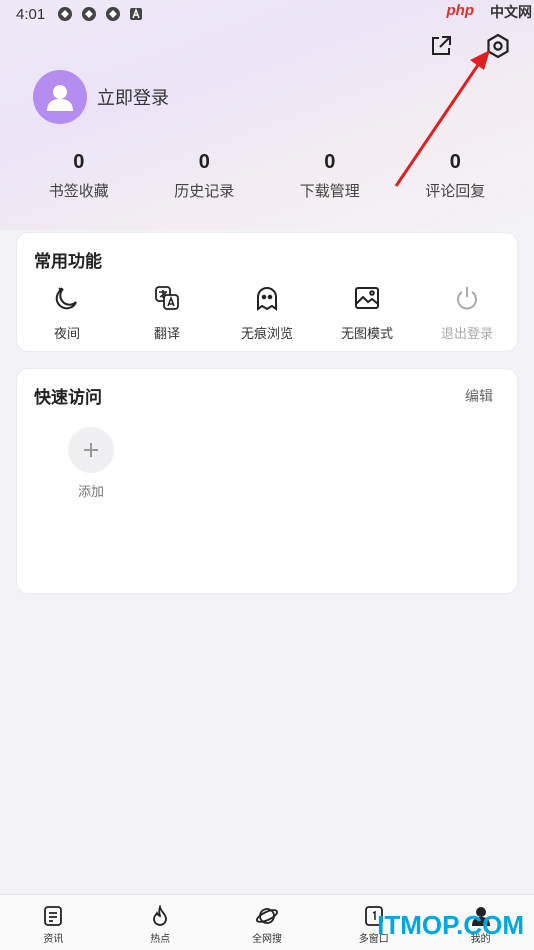 The height and width of the screenshot is (950, 534). What do you see at coordinates (266, 333) in the screenshot?
I see `function-label: 无痕浏览` at bounding box center [266, 333].